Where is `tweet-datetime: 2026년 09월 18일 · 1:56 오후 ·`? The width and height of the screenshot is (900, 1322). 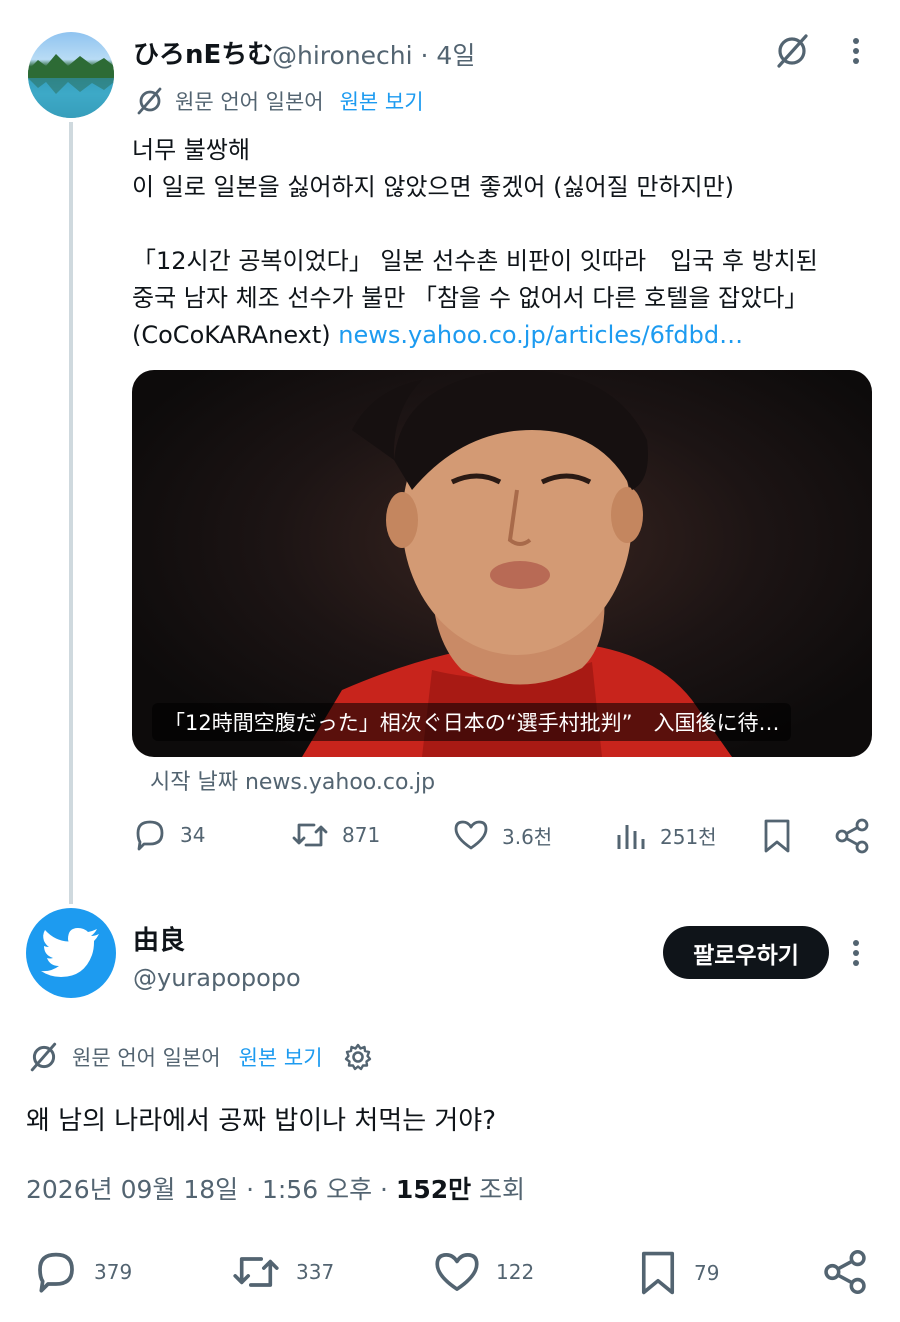 tweet-datetime: 2026년 09월 18일 · 1:56 오후 · is located at coordinates (211, 1189).